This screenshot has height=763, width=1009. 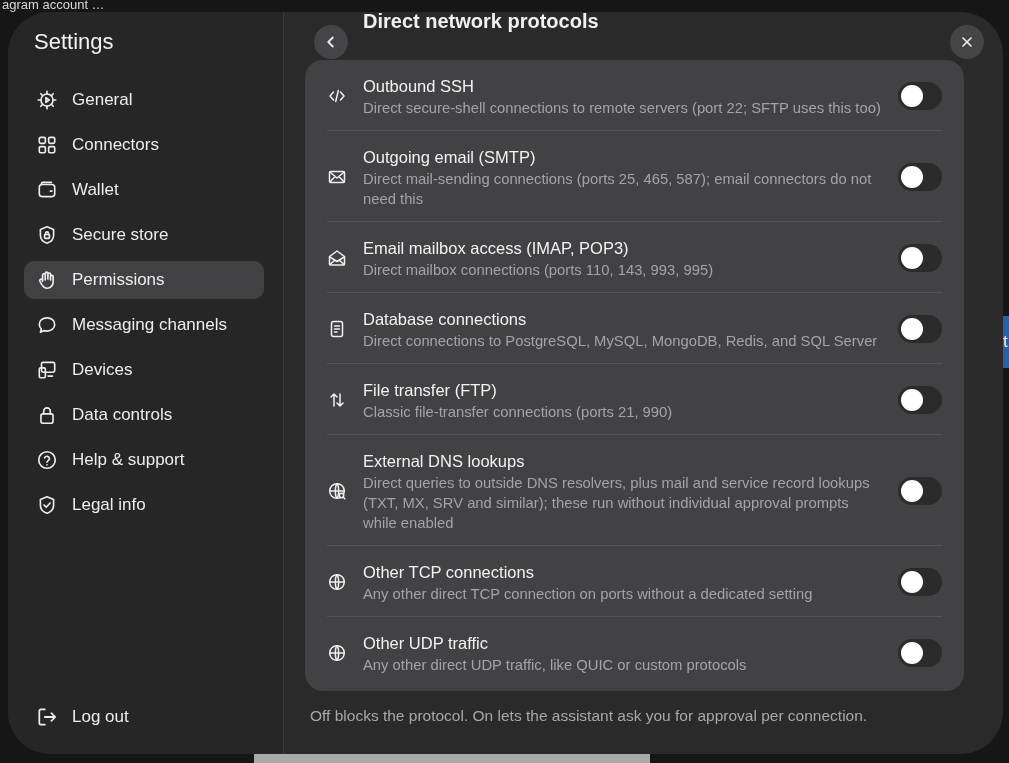 What do you see at coordinates (518, 412) in the screenshot?
I see `protocol-description: Classic file-transfer connections (ports 21, 990)` at bounding box center [518, 412].